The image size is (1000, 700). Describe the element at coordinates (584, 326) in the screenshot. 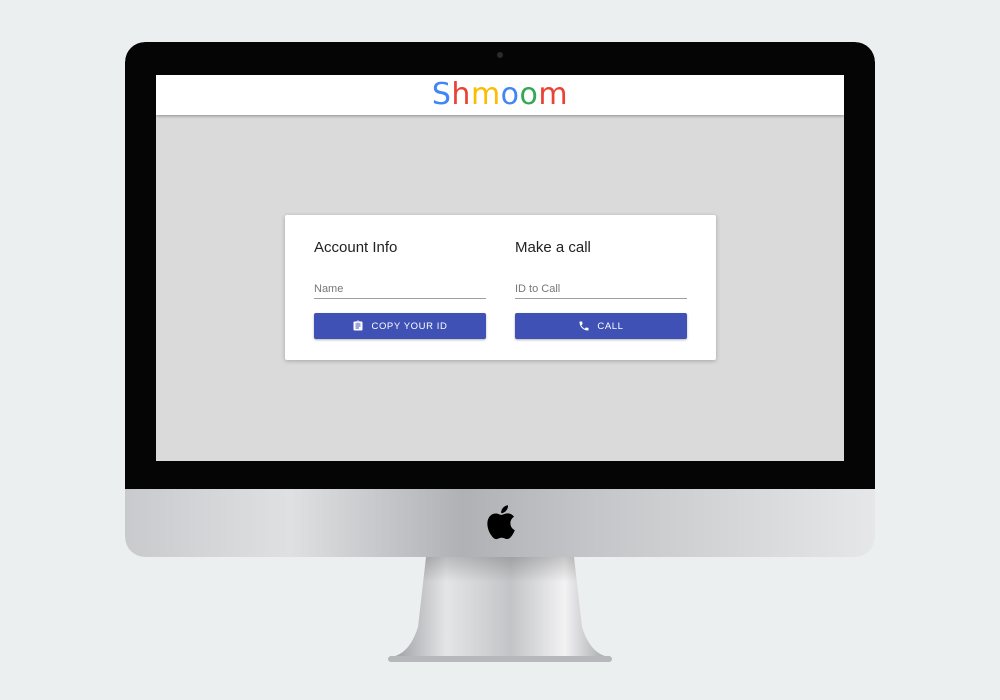

I see `phone-icon` at that location.